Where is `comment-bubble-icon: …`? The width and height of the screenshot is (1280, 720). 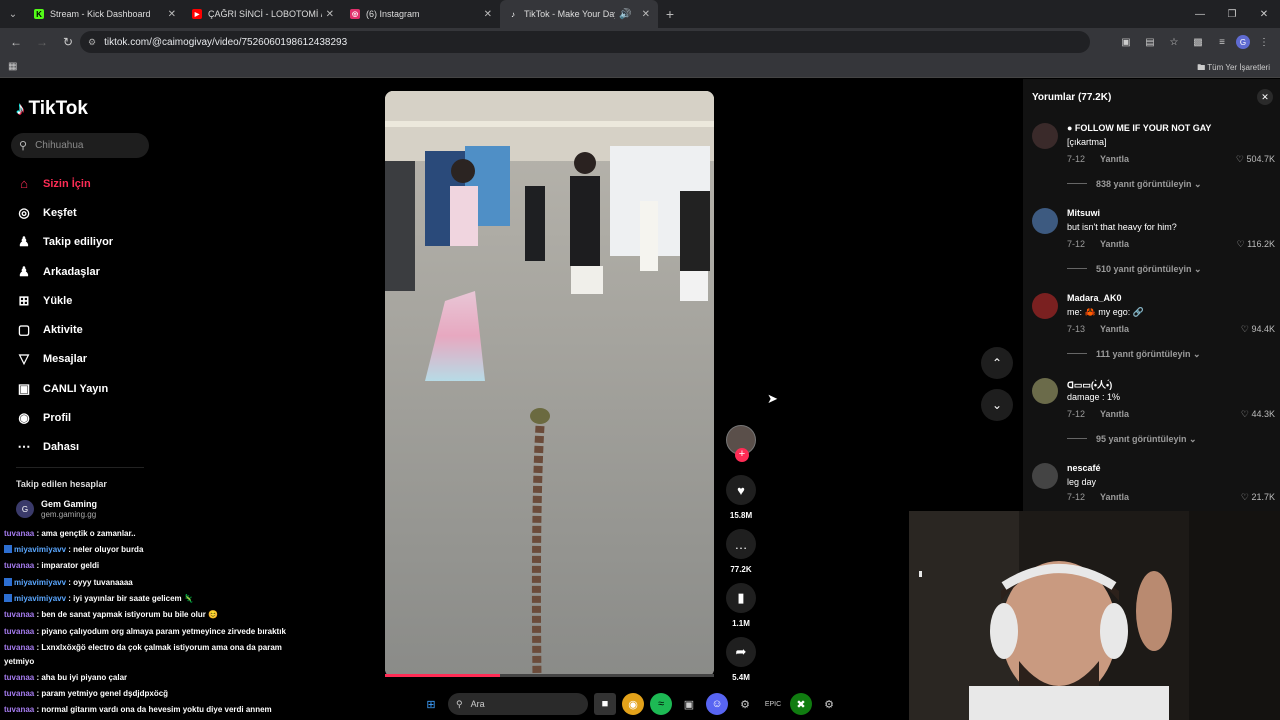 comment-bubble-icon: … is located at coordinates (741, 544).